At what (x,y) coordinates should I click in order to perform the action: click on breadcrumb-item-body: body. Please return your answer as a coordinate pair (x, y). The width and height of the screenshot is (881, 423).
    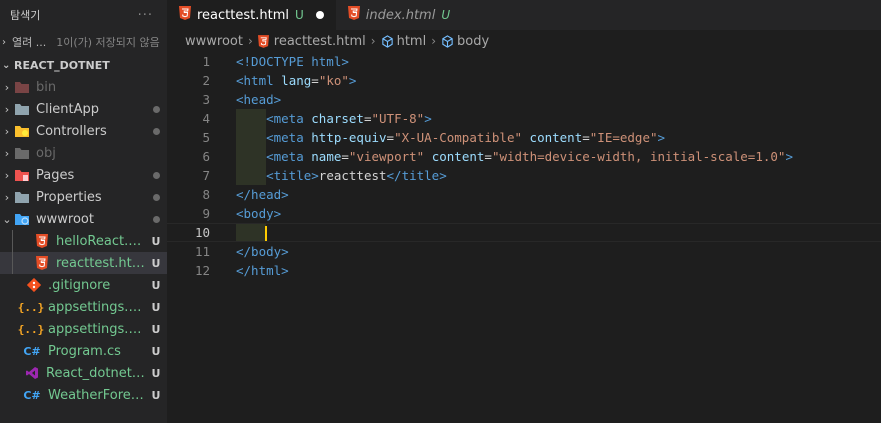
    Looking at the image, I should click on (473, 41).